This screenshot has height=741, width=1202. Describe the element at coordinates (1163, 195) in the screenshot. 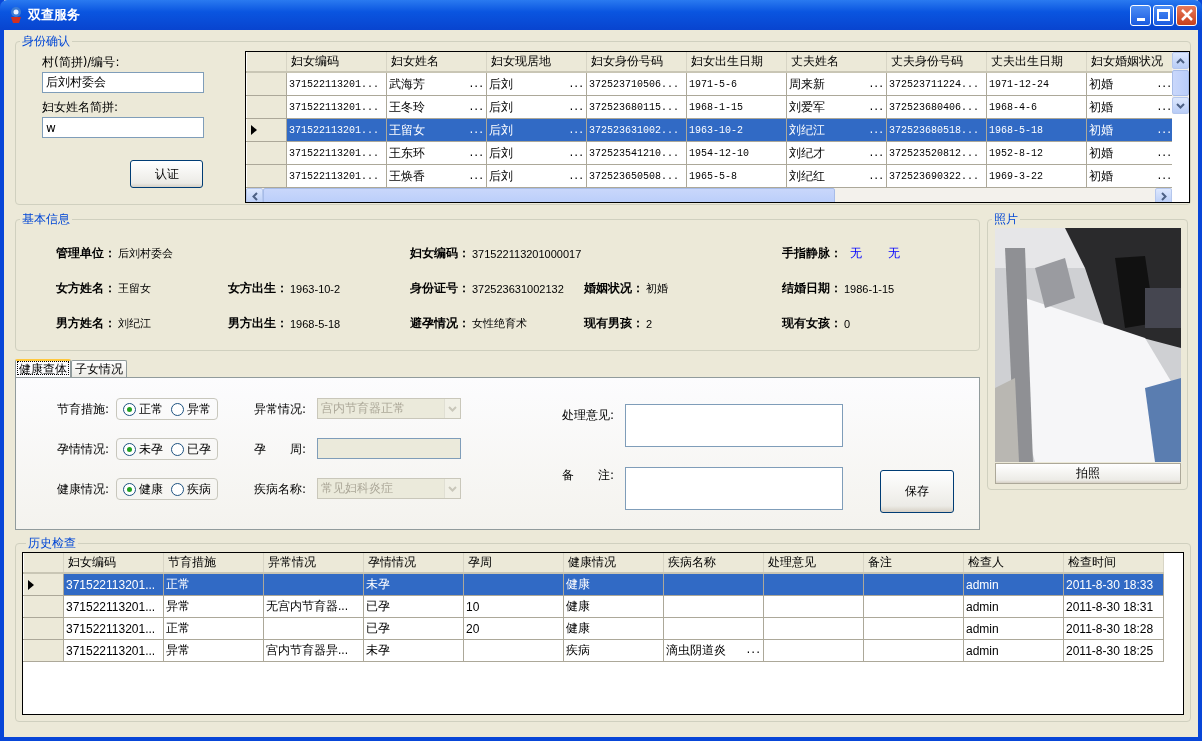

I see `scroll-right-button` at that location.